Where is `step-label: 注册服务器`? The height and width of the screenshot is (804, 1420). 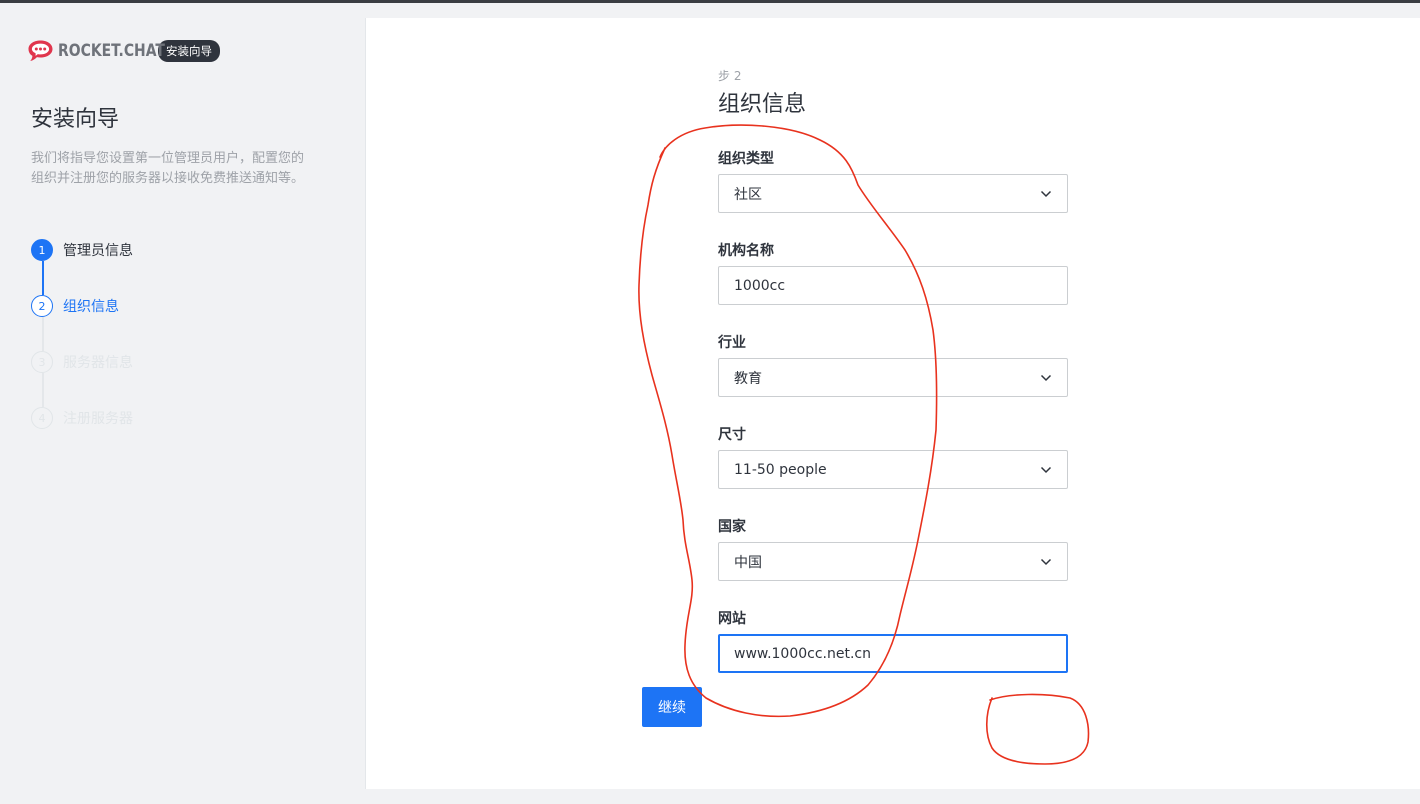 step-label: 注册服务器 is located at coordinates (98, 419).